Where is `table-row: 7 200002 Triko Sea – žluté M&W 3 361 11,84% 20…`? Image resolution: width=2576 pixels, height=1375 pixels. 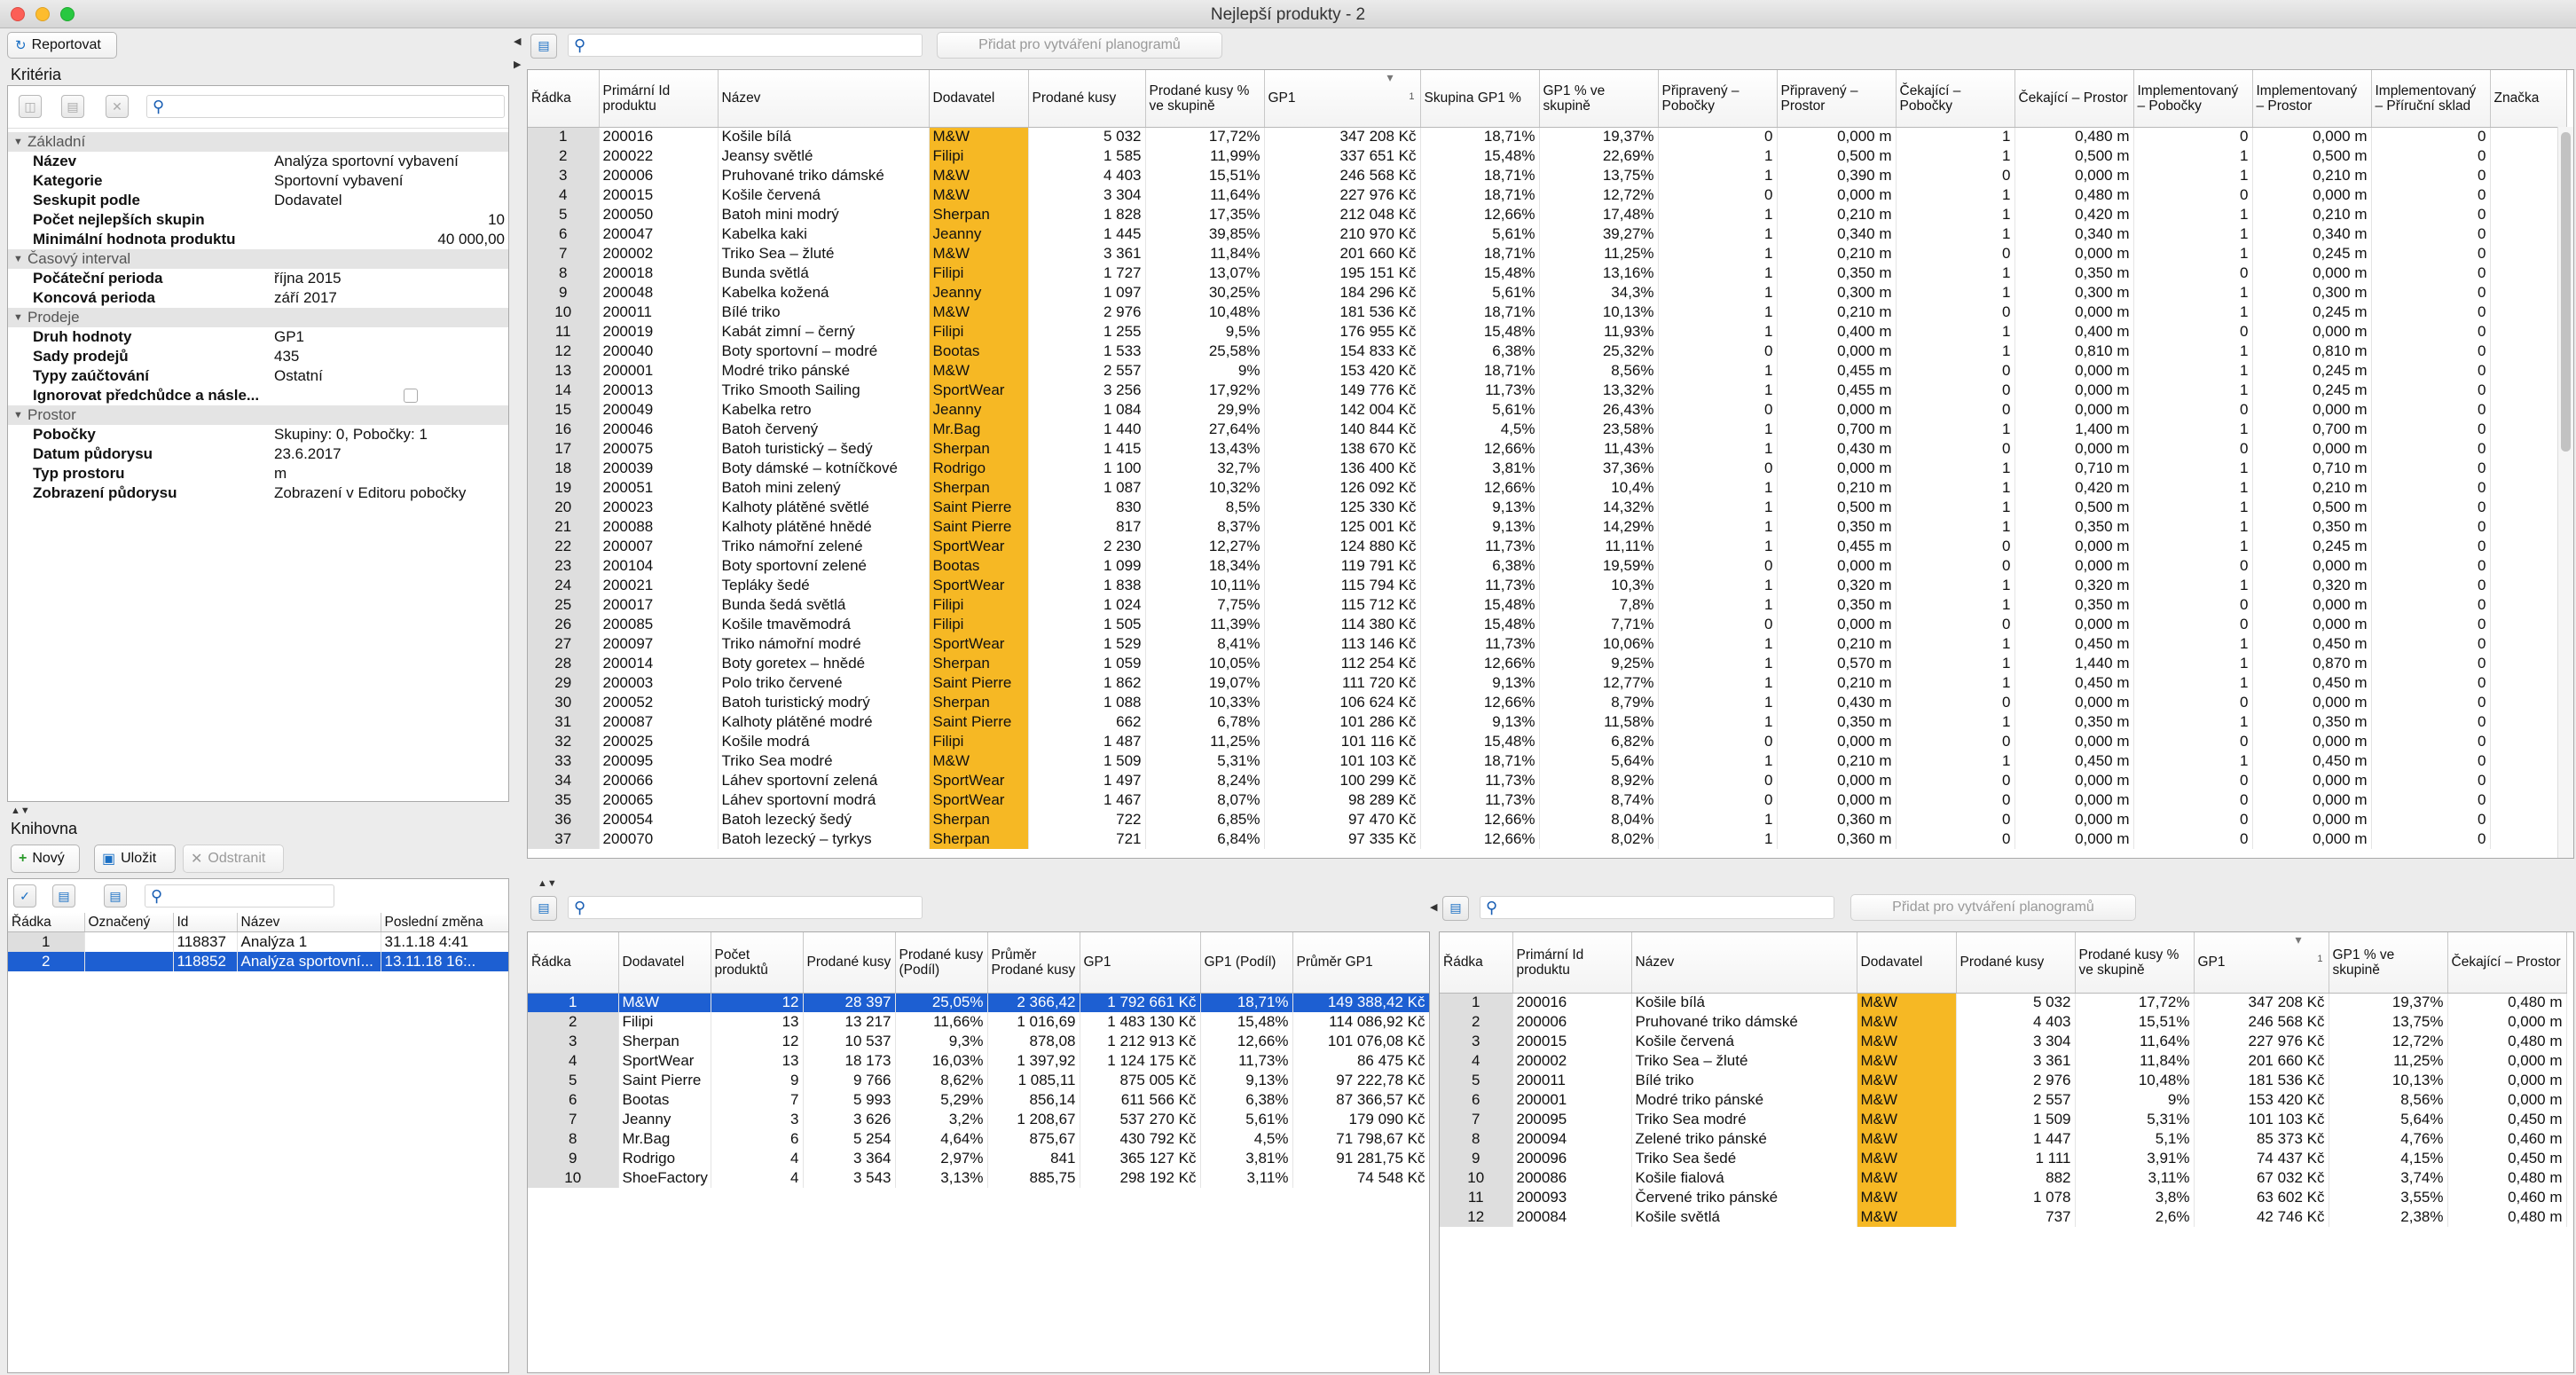 table-row: 7 200002 Triko Sea – žluté M&W 3 361 11,84% 20… is located at coordinates (1547, 253).